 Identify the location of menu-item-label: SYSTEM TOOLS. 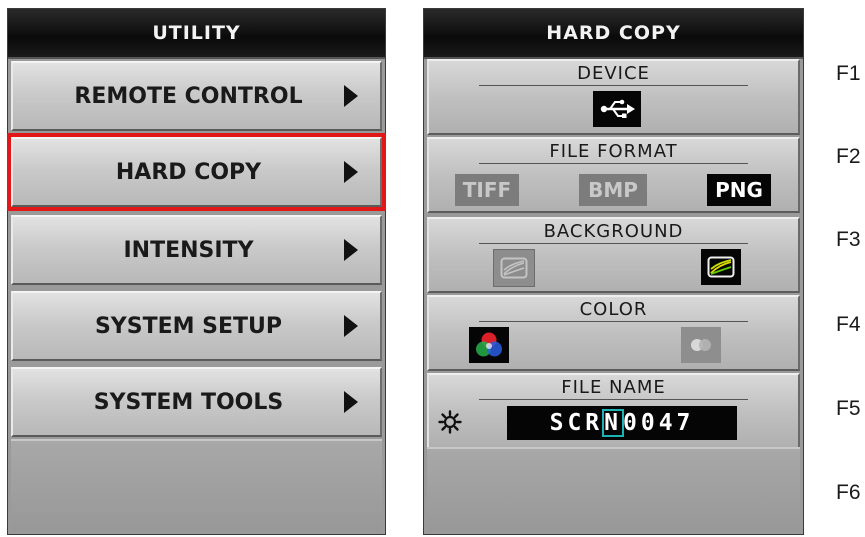
(188, 402).